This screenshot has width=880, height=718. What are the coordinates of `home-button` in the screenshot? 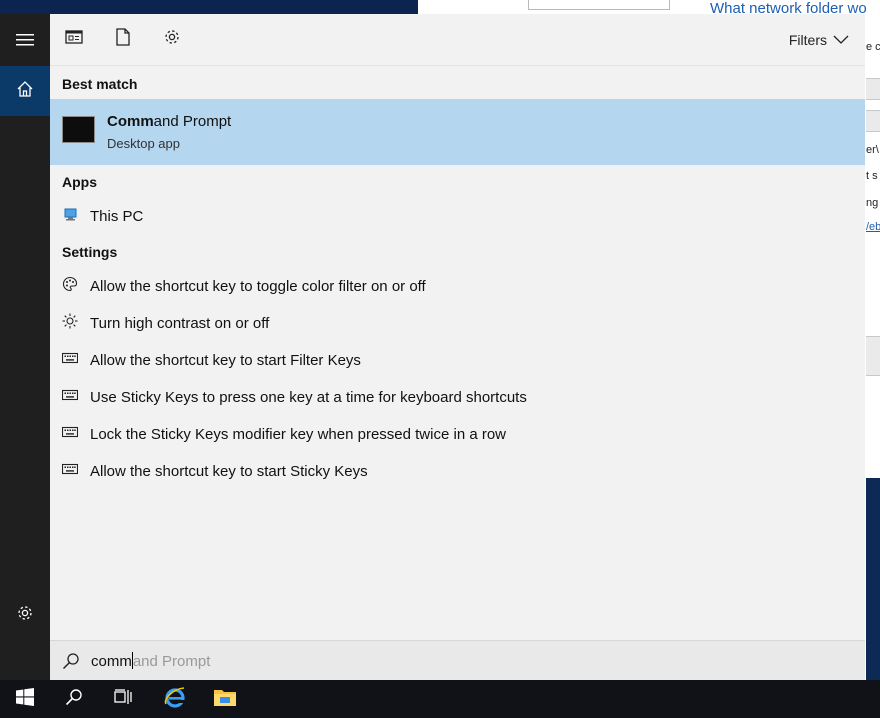 It's located at (25, 91).